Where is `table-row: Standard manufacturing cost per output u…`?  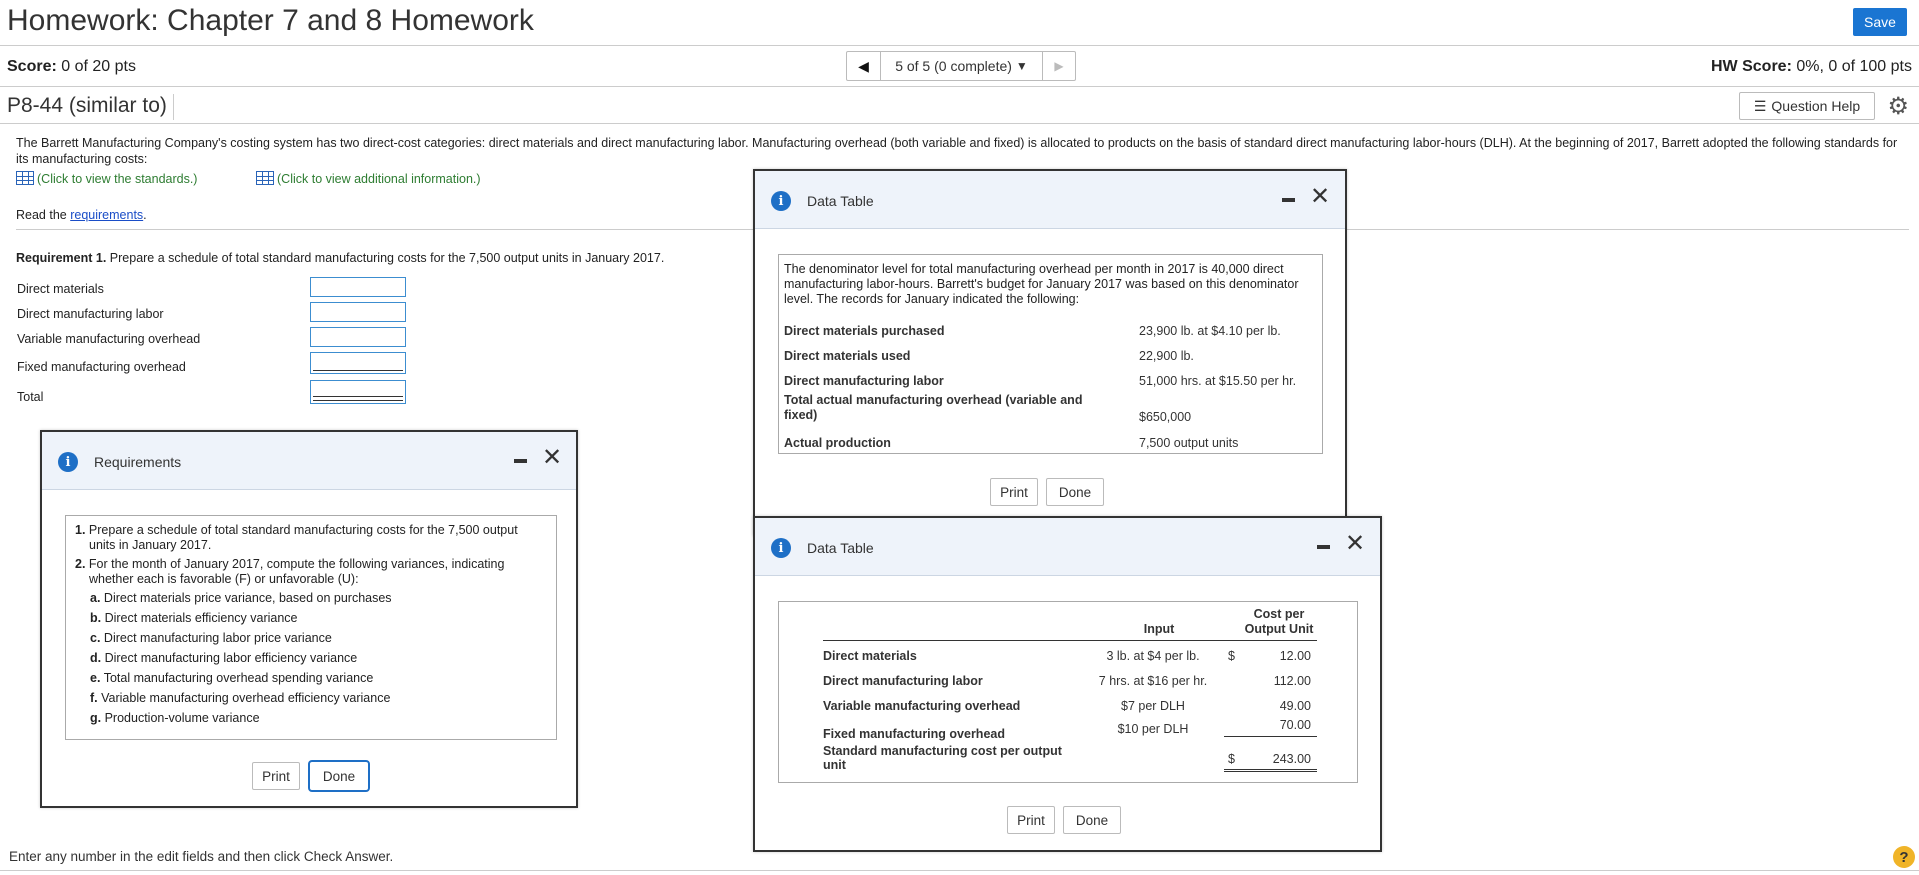 table-row: Standard manufacturing cost per output u… is located at coordinates (1067, 758).